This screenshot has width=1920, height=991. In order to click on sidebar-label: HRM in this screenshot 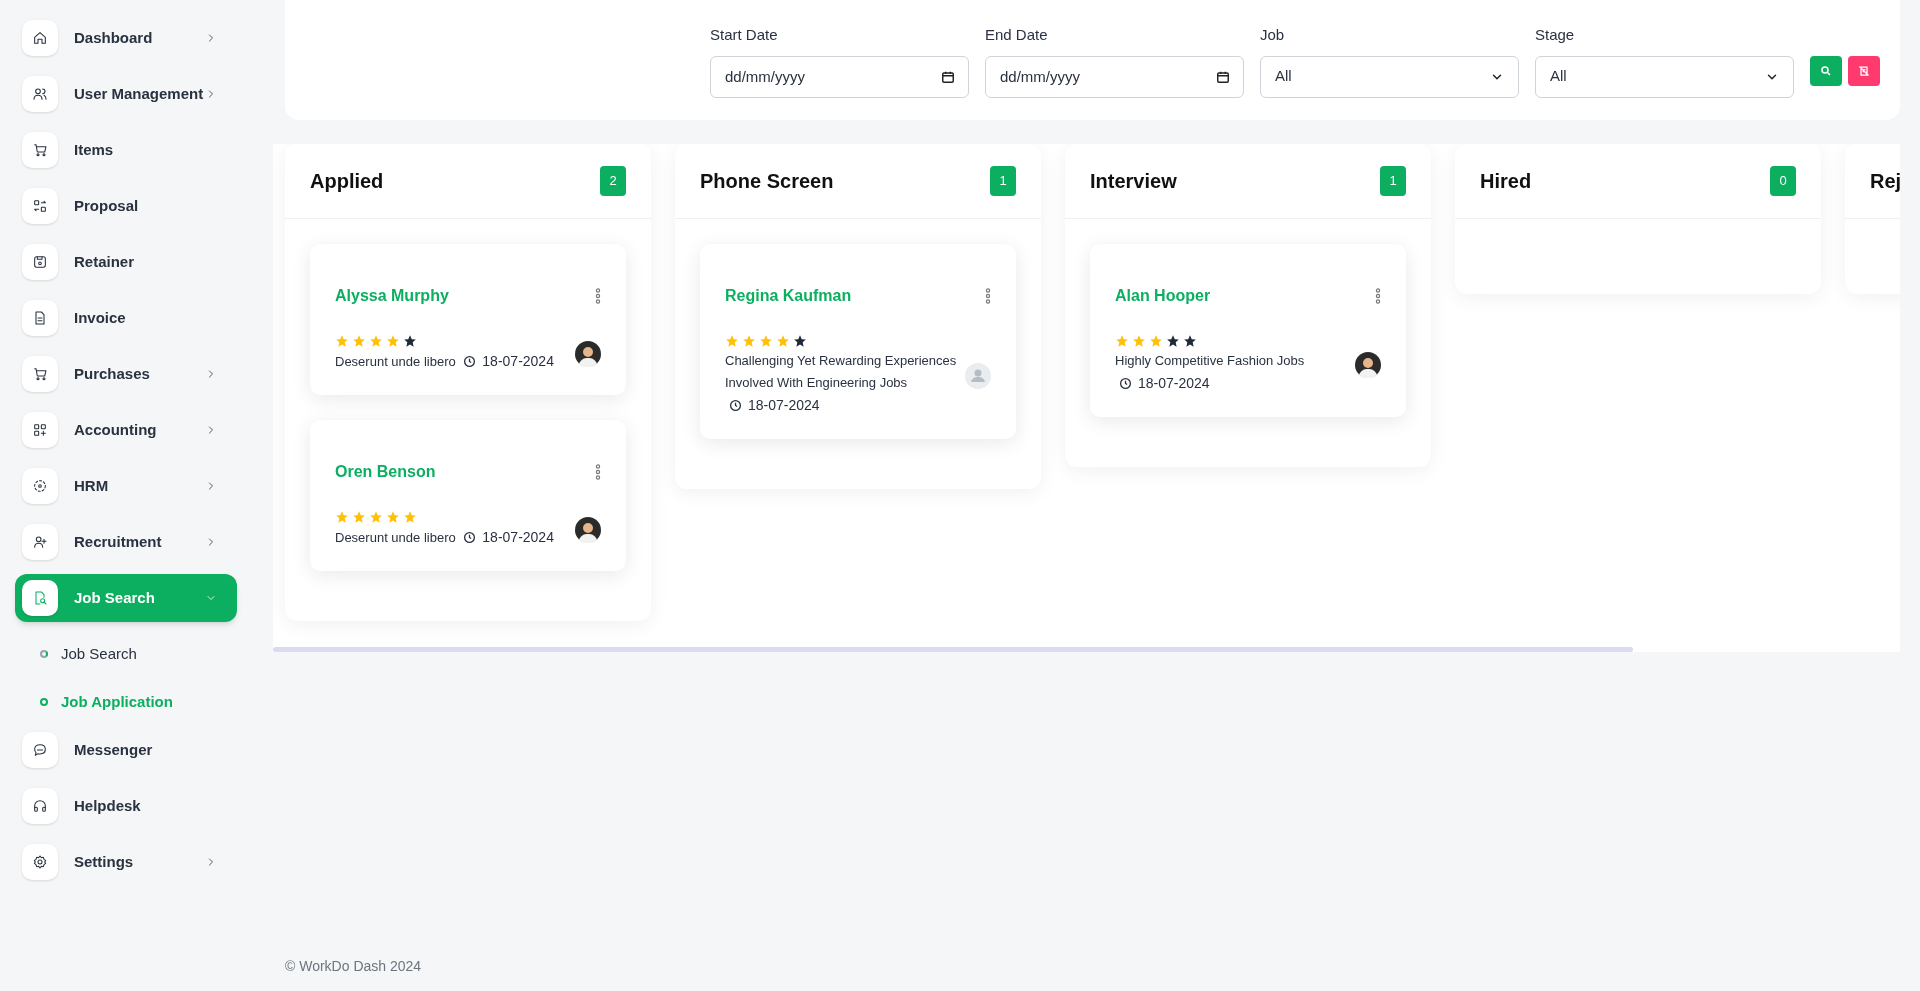, I will do `click(91, 485)`.